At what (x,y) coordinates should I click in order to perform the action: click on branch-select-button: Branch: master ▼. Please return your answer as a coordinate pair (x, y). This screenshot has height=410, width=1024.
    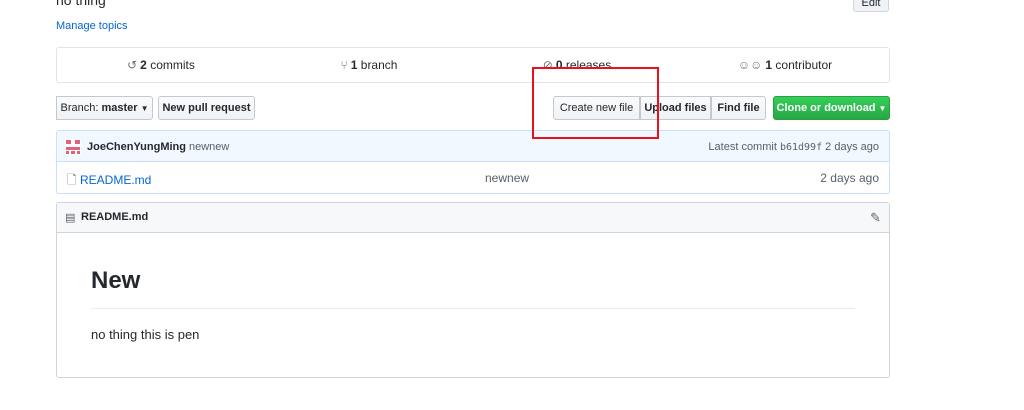
    Looking at the image, I should click on (104, 108).